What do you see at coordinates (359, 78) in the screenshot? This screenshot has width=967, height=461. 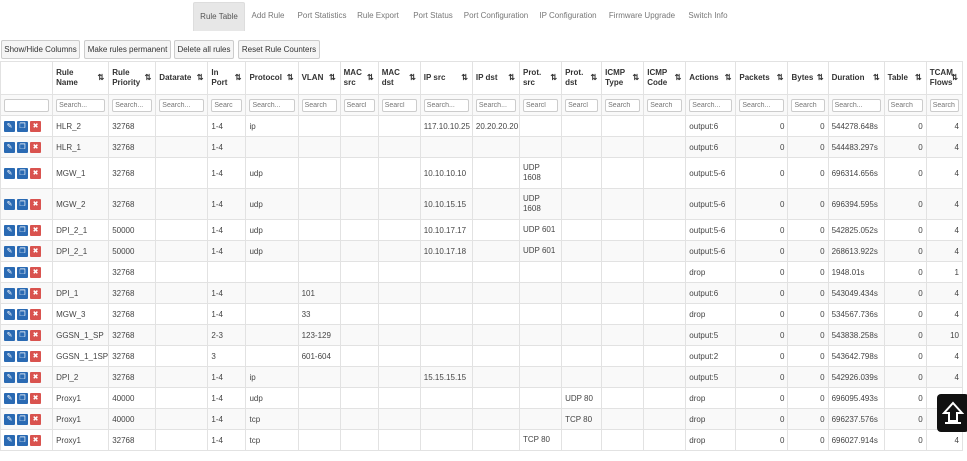 I see `column-header: MAC src ⇅` at bounding box center [359, 78].